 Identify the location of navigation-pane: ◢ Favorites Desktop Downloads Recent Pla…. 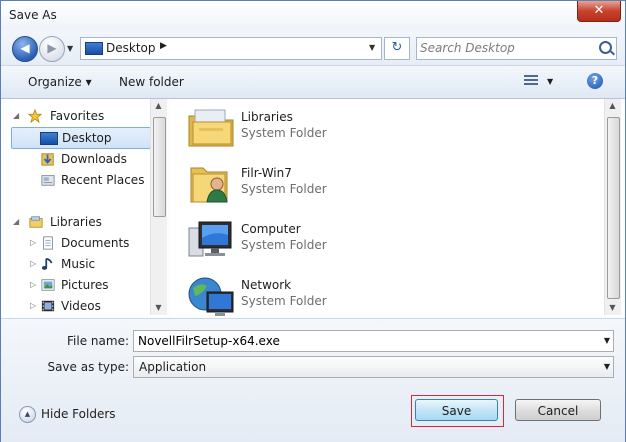
(89, 207).